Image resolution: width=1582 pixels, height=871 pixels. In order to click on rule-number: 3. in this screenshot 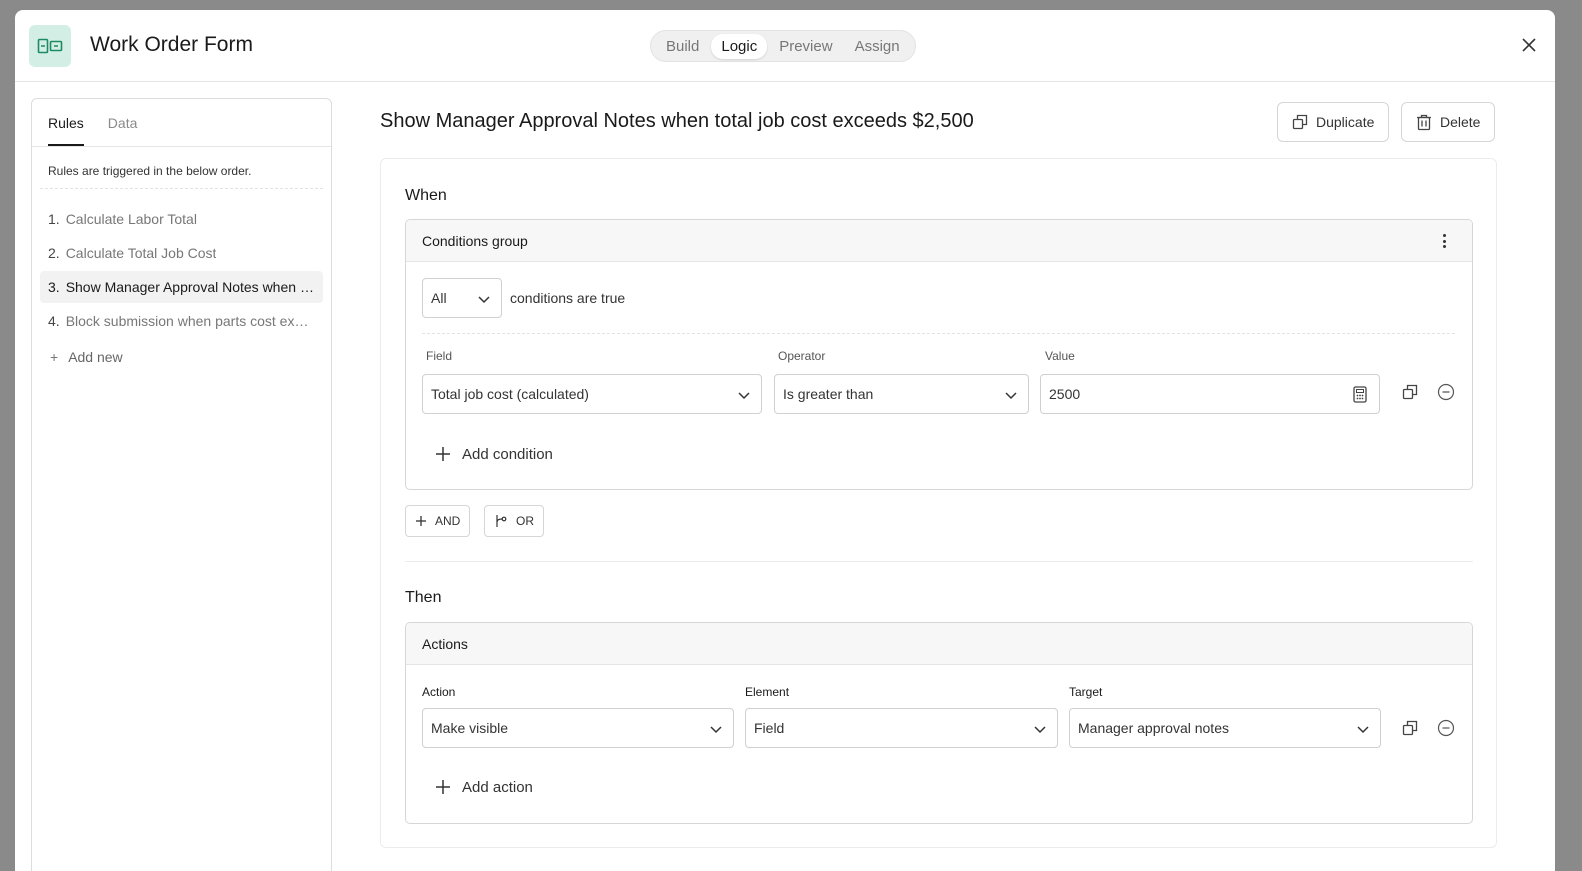, I will do `click(54, 287)`.